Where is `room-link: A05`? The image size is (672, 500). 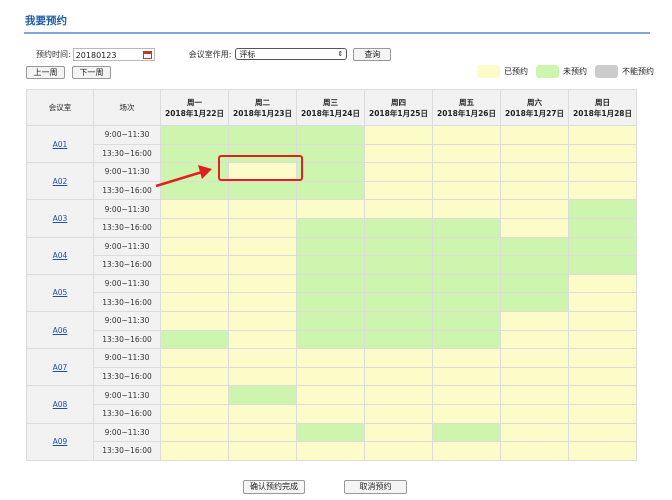 room-link: A05 is located at coordinates (60, 292).